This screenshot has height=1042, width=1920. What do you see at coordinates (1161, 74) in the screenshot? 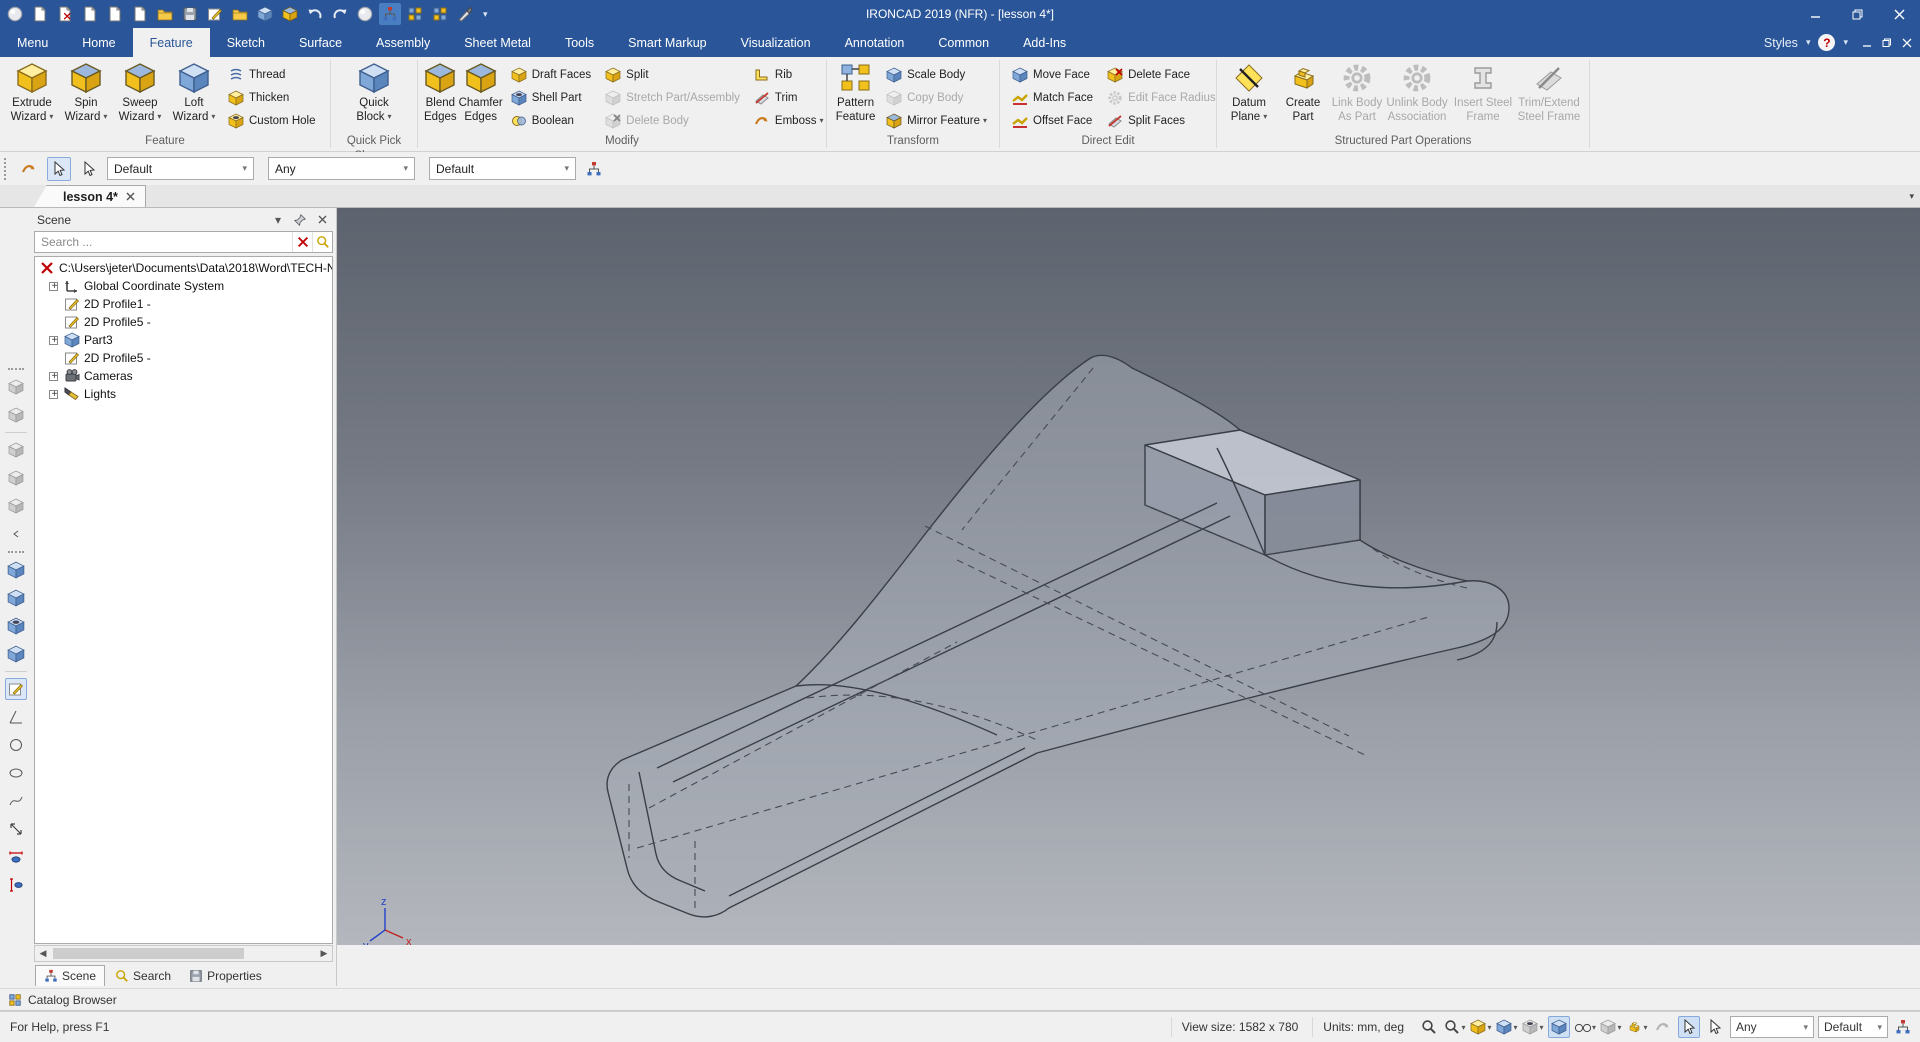
I see `delete-face-button: Delete Face` at bounding box center [1161, 74].